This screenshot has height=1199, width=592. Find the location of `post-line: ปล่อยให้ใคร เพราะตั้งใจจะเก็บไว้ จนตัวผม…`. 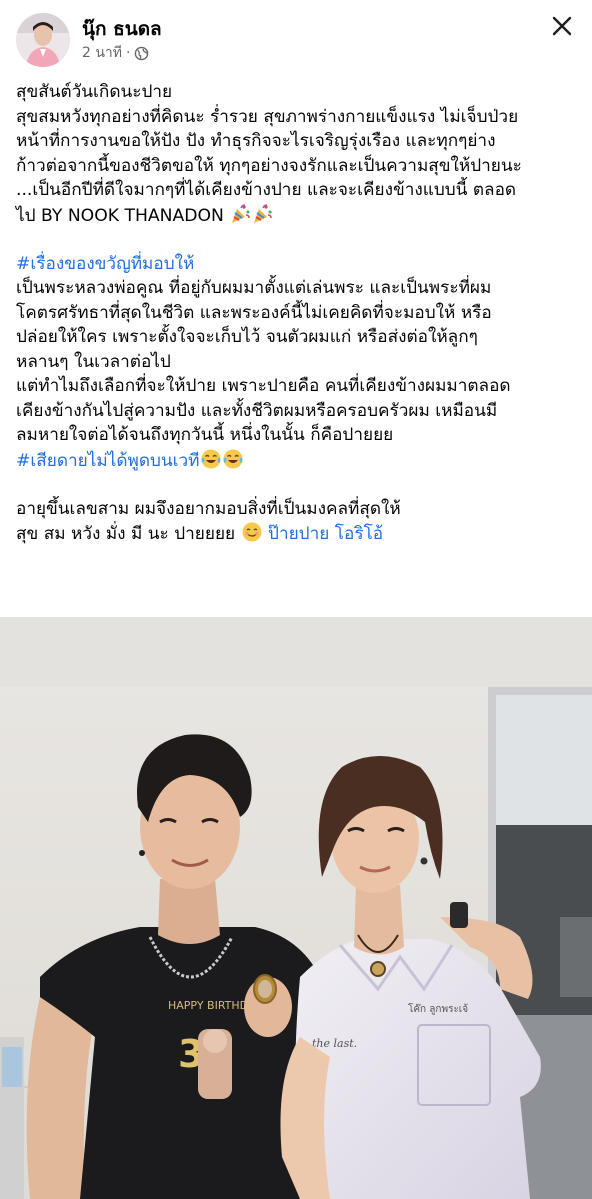

post-line: ปล่อยให้ใคร เพราะตั้งใจจะเก็บไว้ จนตัวผม… is located at coordinates (247, 337).